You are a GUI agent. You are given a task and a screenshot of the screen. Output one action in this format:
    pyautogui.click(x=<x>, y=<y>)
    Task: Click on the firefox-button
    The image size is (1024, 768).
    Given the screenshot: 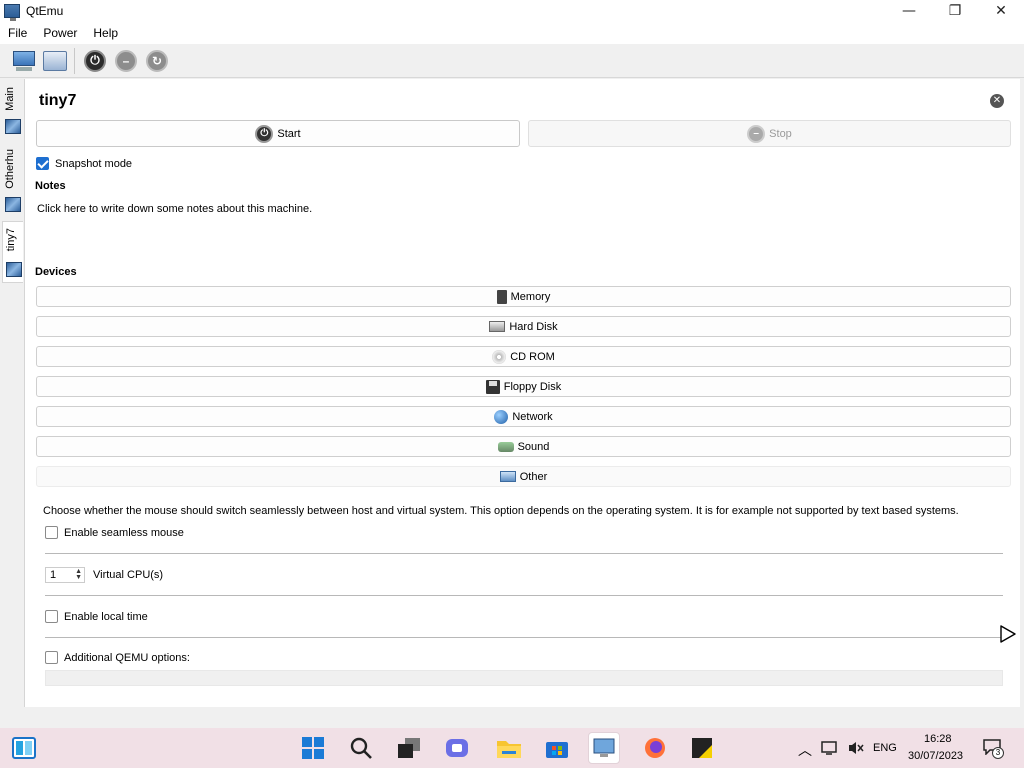 What is the action you would take?
    pyautogui.click(x=655, y=748)
    